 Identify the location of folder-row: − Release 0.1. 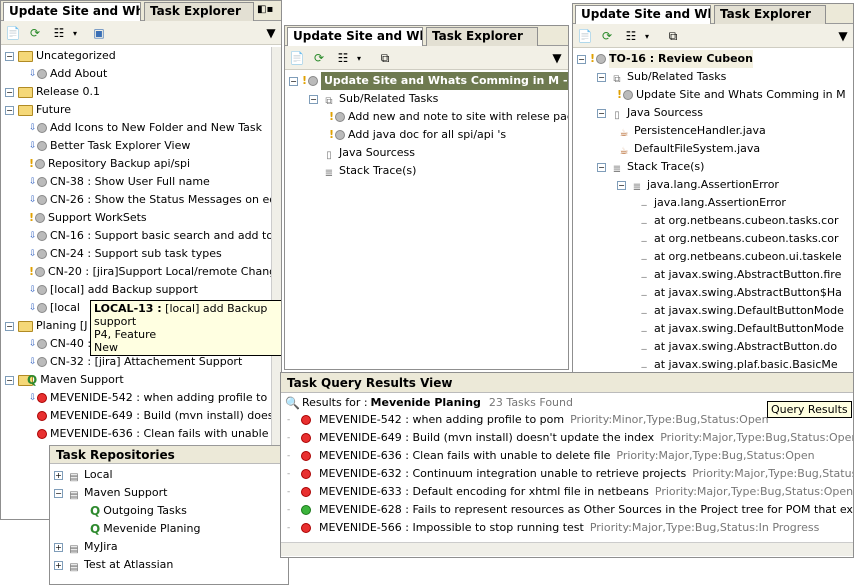
(52, 92).